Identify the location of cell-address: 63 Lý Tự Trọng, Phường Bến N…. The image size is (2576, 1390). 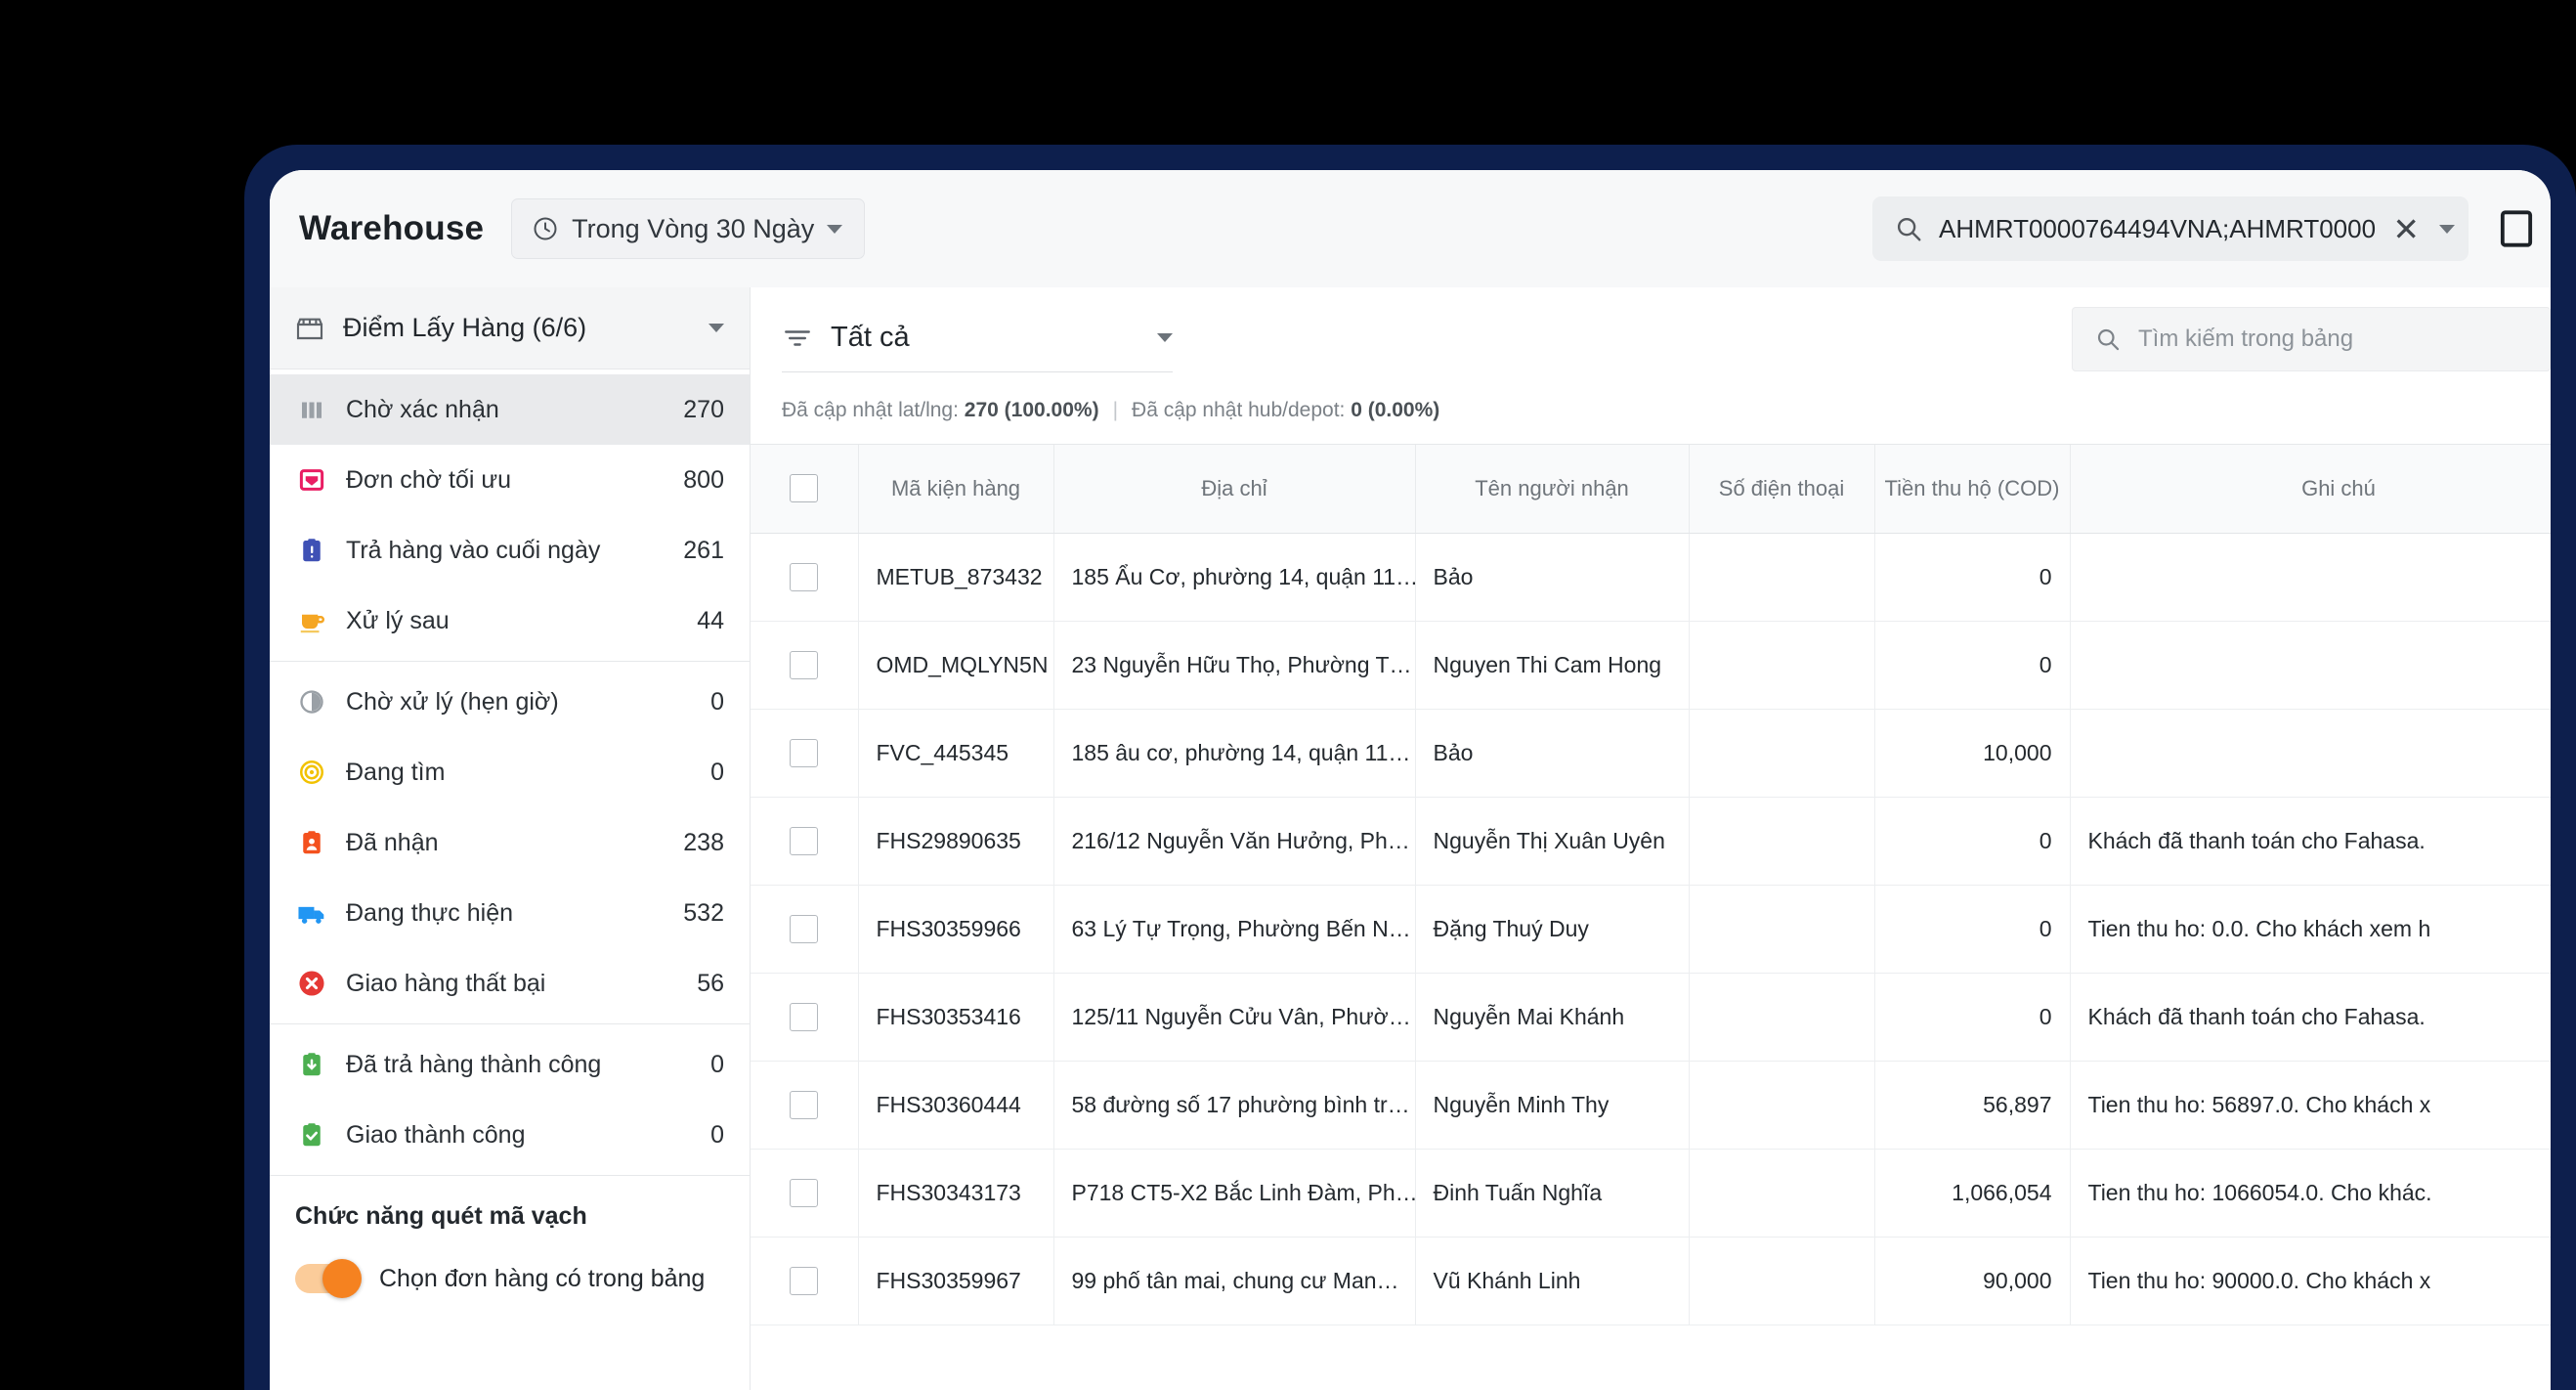
(1234, 929).